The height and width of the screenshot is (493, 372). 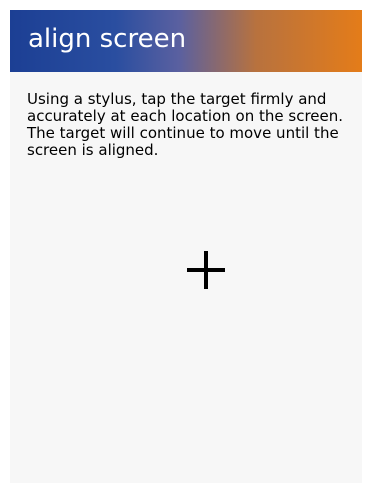 I want to click on title-bar: align screen, so click(x=186, y=41).